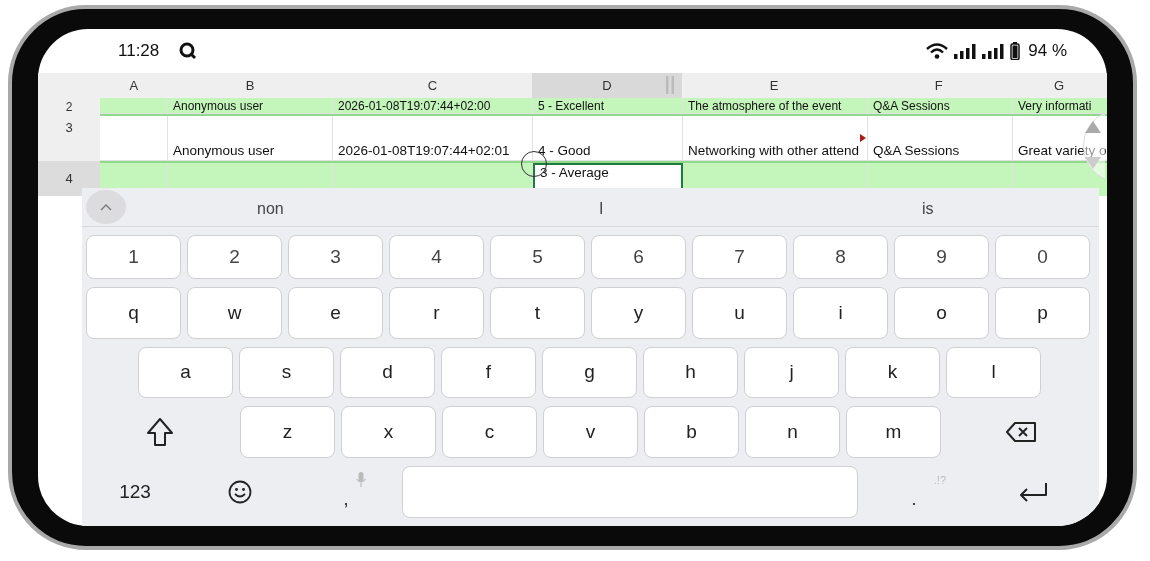  What do you see at coordinates (893, 432) in the screenshot?
I see `keyboard-key: m` at bounding box center [893, 432].